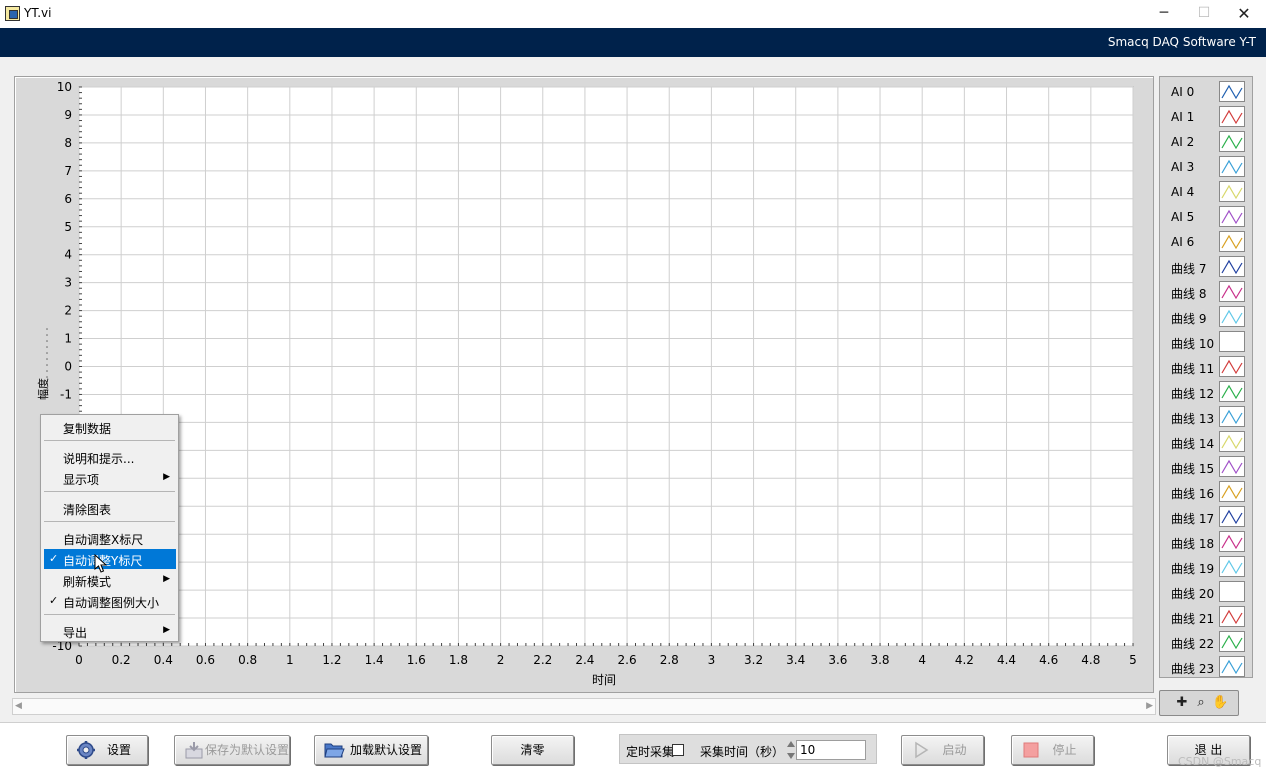 The width and height of the screenshot is (1266, 777). I want to click on legend-item: 曲线 10, so click(1206, 341).